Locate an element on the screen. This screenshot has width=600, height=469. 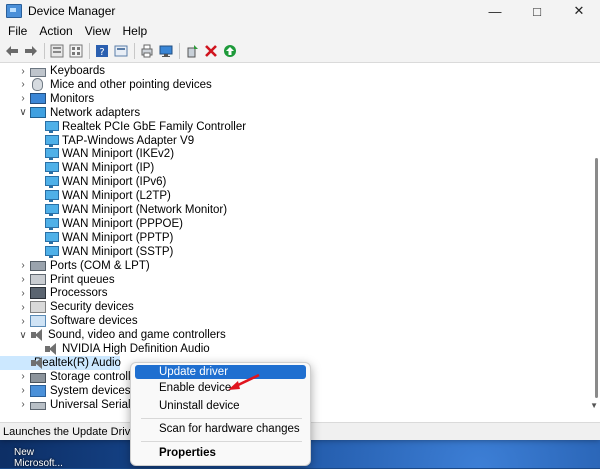
close-button: ✕ is located at coordinates (579, 11).